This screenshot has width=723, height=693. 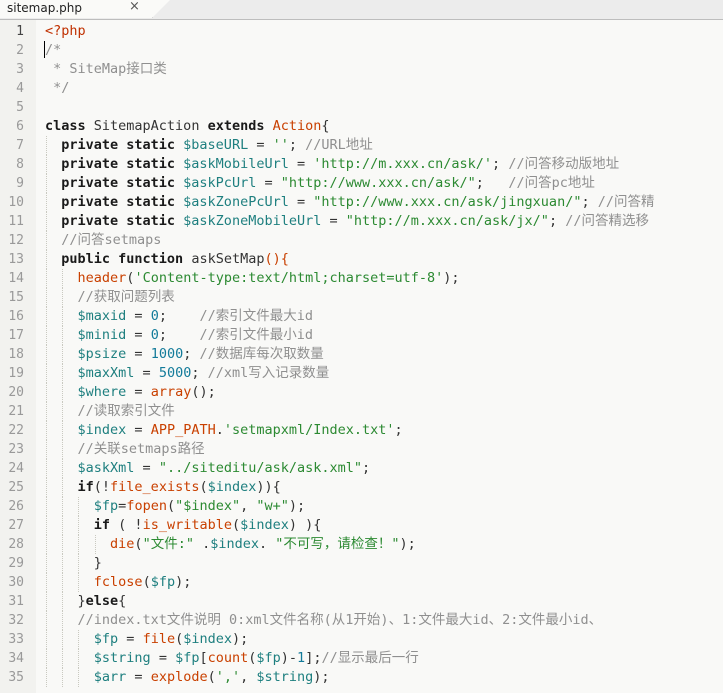 What do you see at coordinates (234, 544) in the screenshot?
I see `code-token: $index` at bounding box center [234, 544].